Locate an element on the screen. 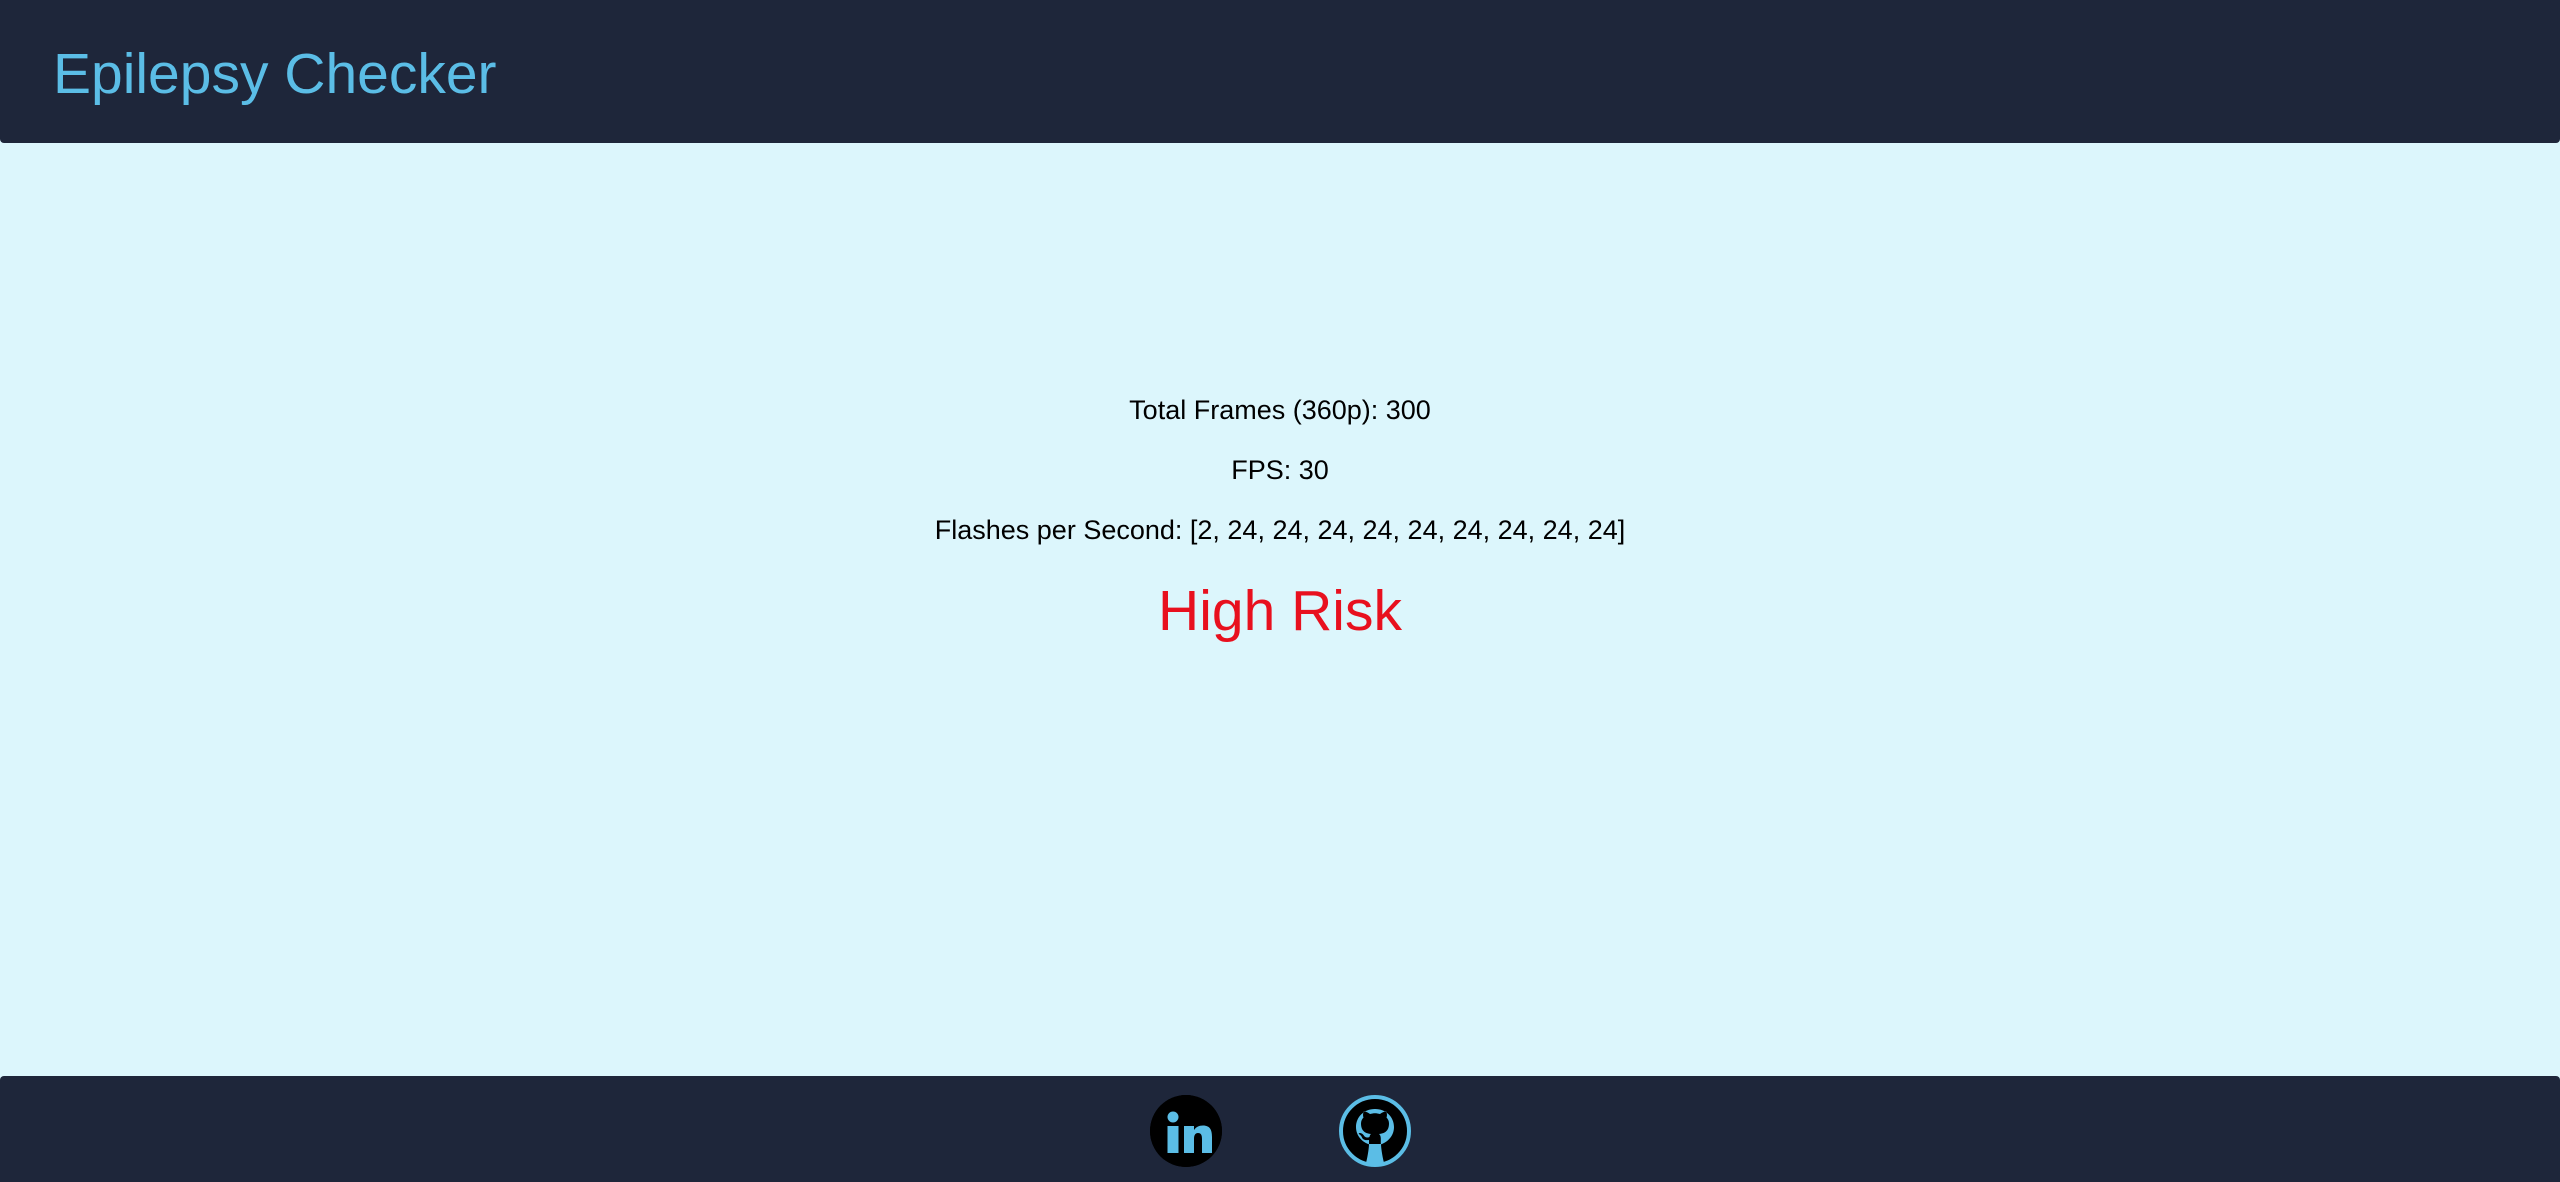  top-navbar: Epilepsy Checker is located at coordinates (1280, 71).